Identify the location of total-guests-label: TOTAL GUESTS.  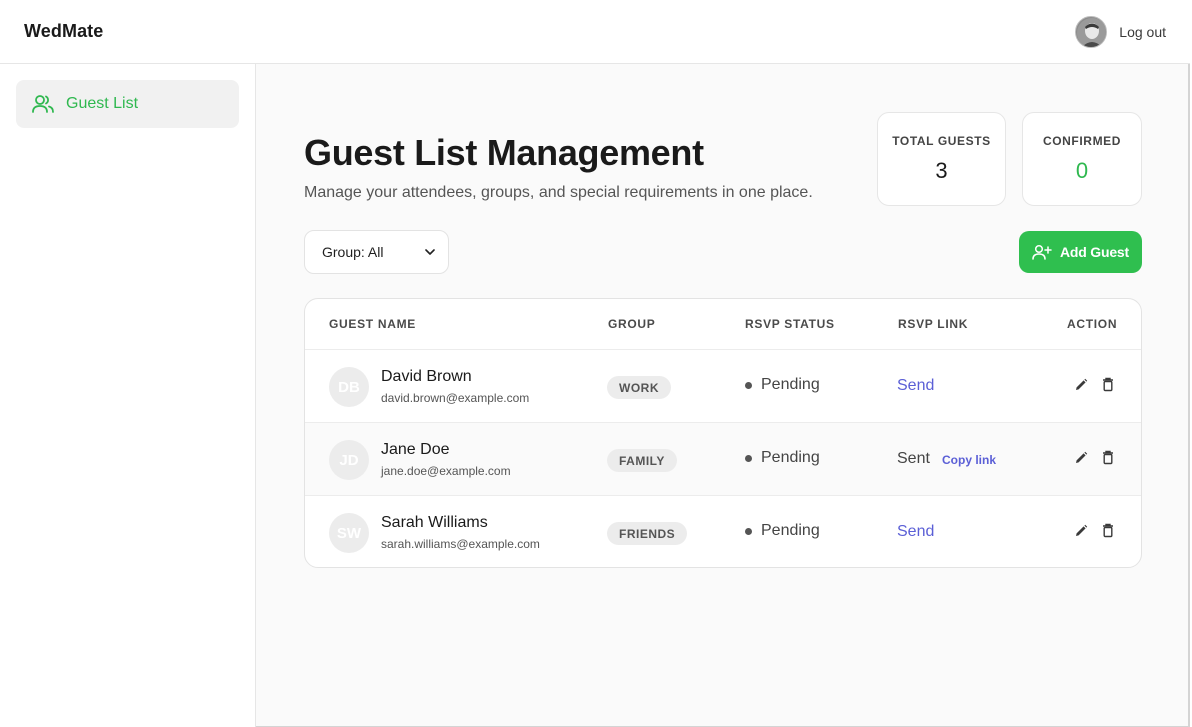
(941, 141).